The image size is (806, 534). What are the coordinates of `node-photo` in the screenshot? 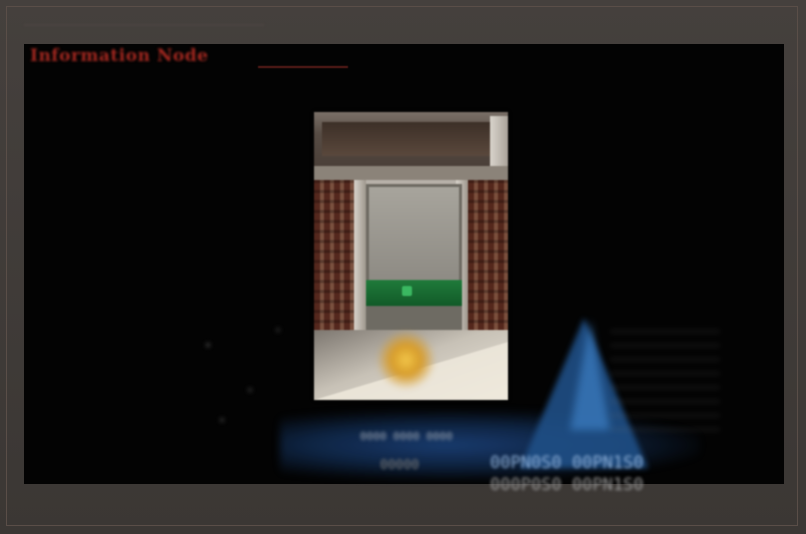 It's located at (411, 256).